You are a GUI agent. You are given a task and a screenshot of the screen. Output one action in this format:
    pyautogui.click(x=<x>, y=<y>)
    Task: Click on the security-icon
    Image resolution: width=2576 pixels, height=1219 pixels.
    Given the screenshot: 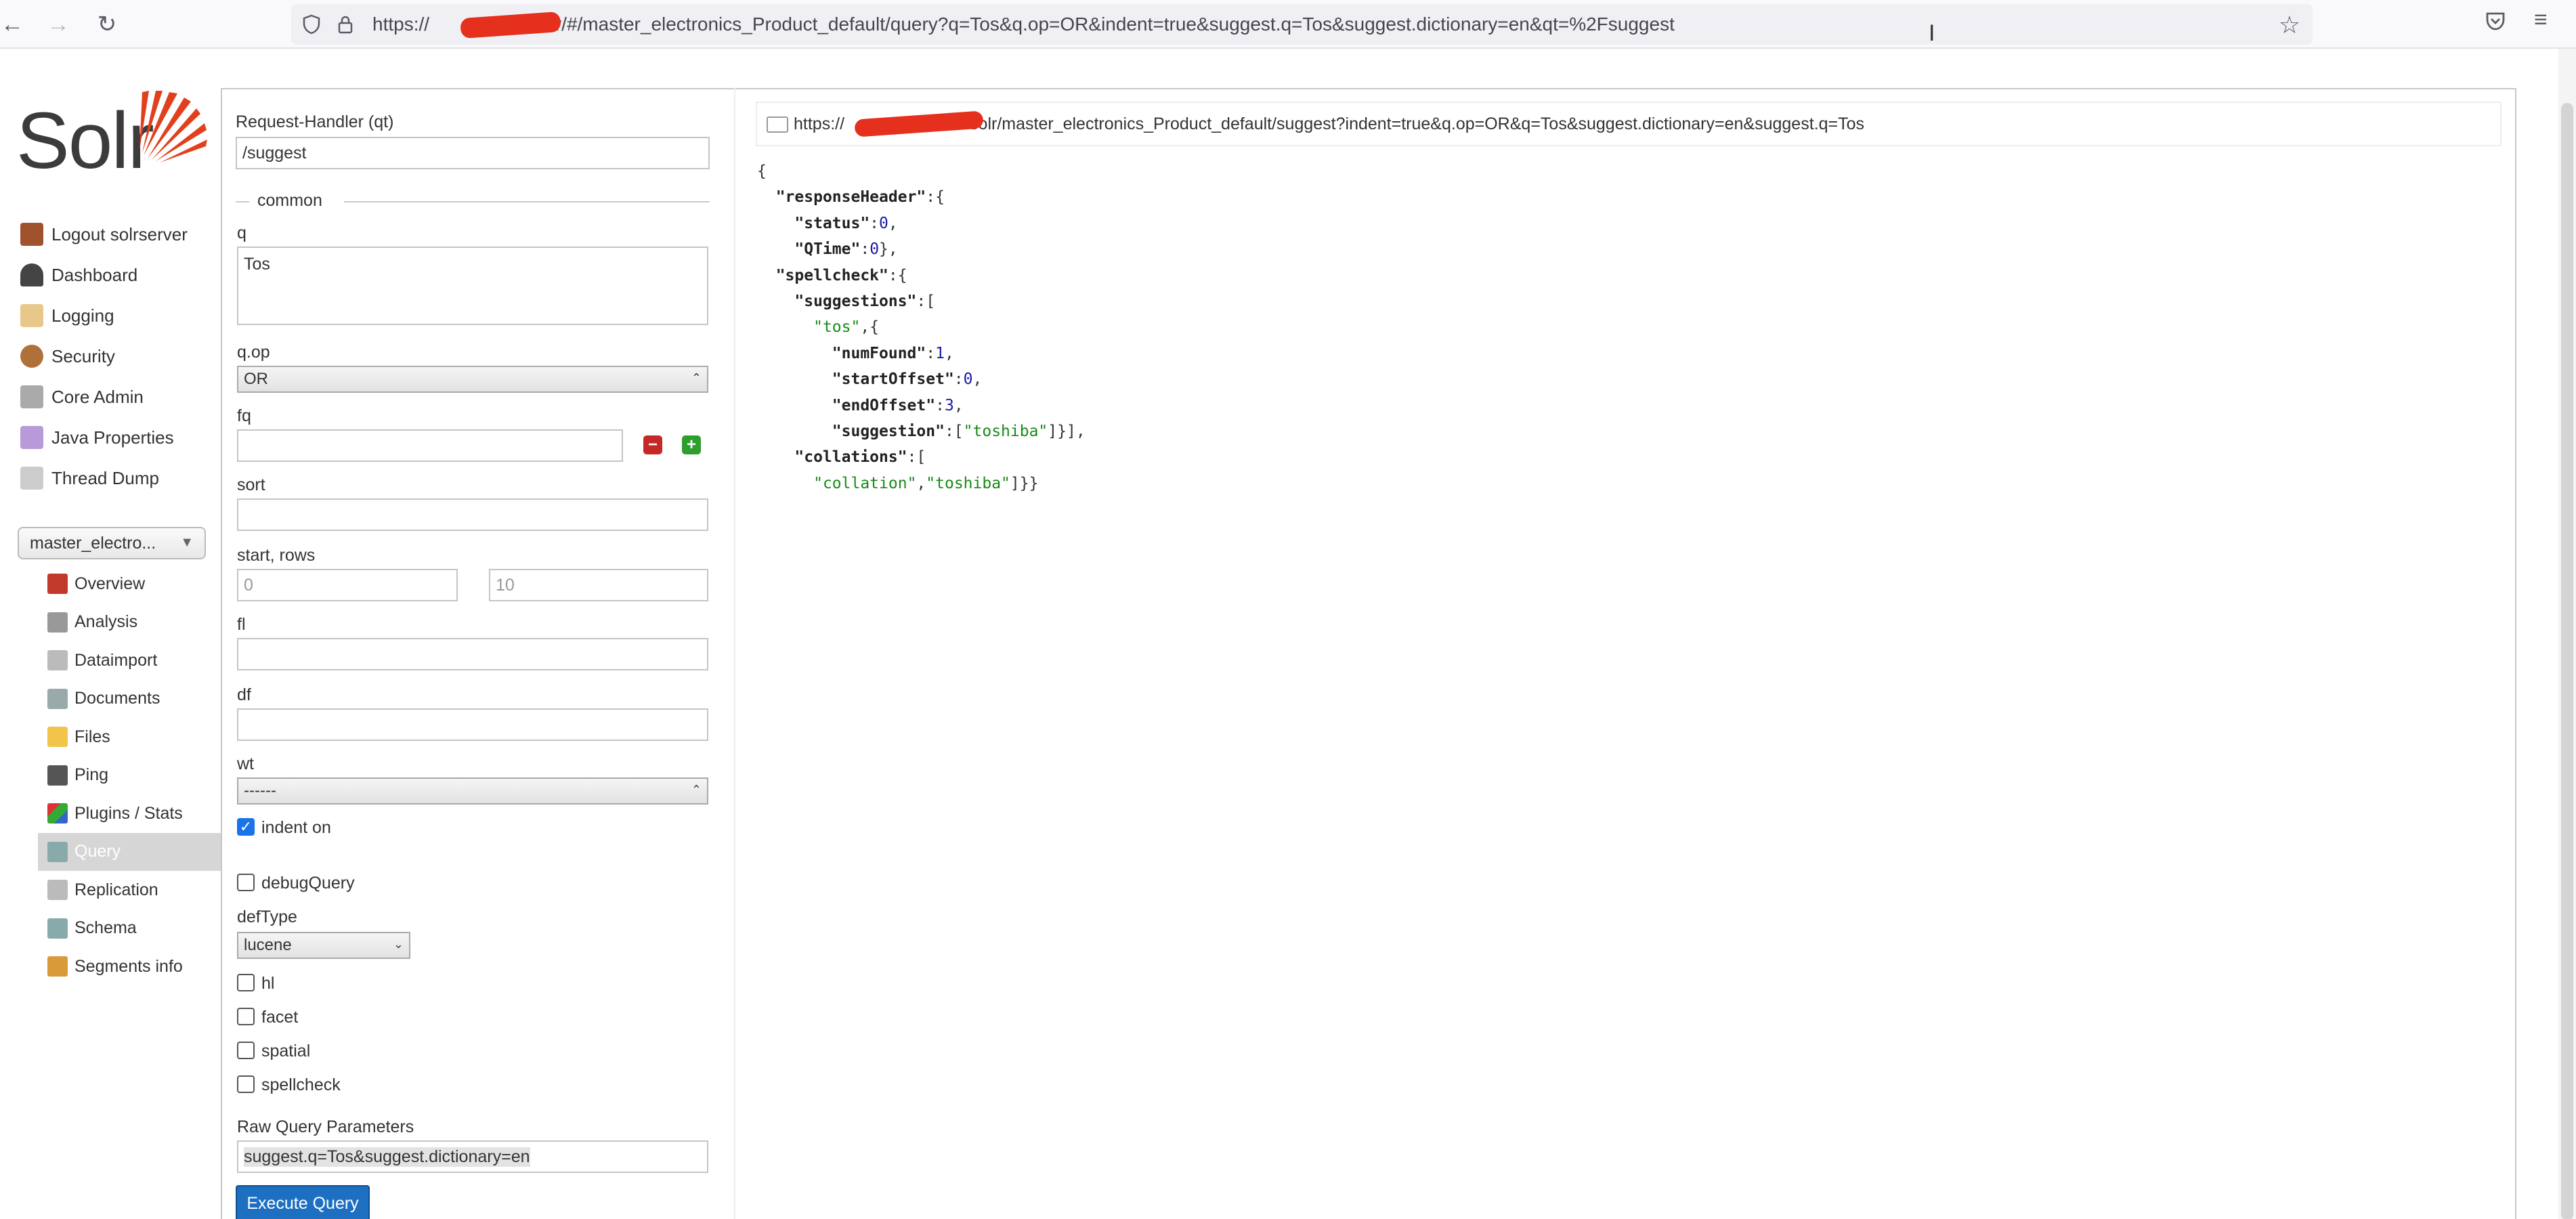 What is the action you would take?
    pyautogui.click(x=31, y=356)
    